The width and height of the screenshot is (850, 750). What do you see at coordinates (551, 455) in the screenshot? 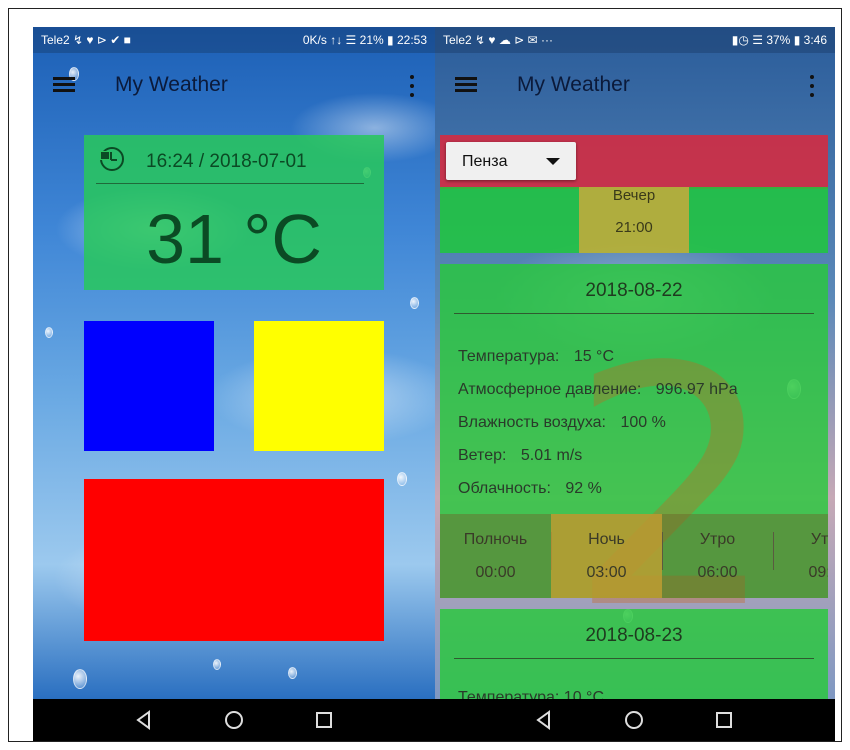
I see `detail-value: 5.01 m/s` at bounding box center [551, 455].